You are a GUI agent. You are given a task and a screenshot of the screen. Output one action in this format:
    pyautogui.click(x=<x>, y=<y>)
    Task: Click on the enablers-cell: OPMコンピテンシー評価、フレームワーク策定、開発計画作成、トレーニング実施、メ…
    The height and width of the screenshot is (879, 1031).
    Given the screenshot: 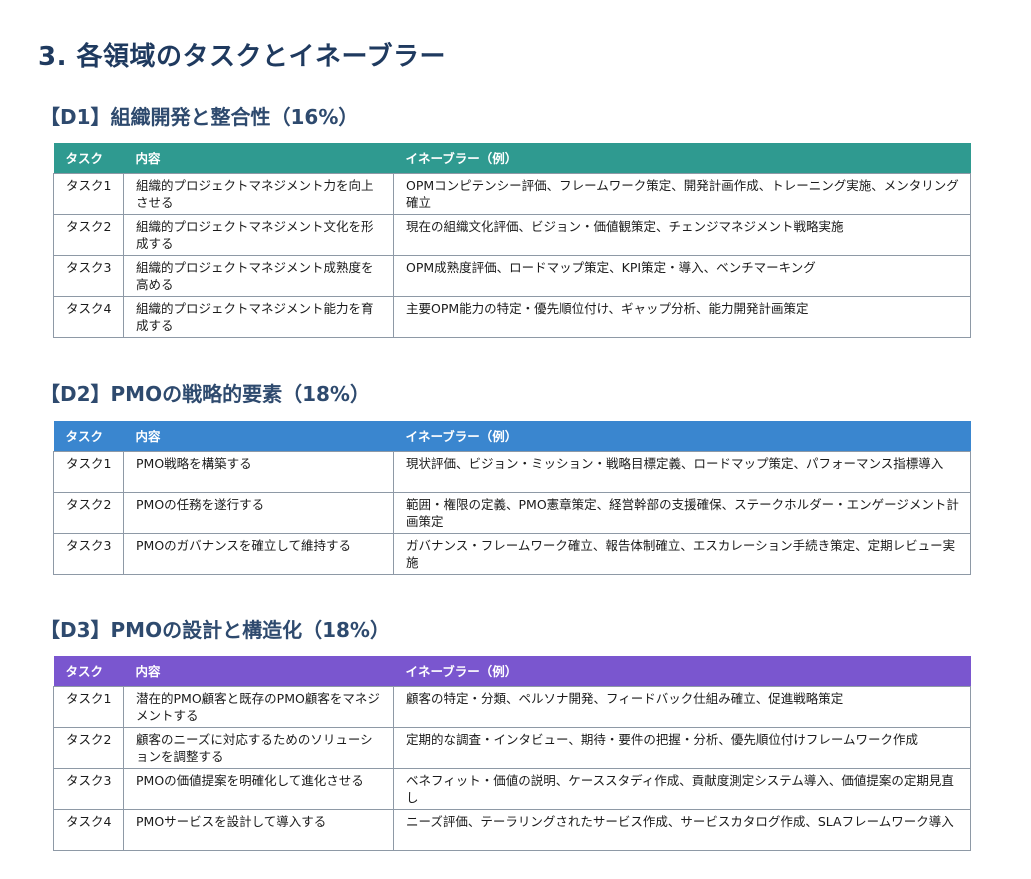 What is the action you would take?
    pyautogui.click(x=682, y=193)
    